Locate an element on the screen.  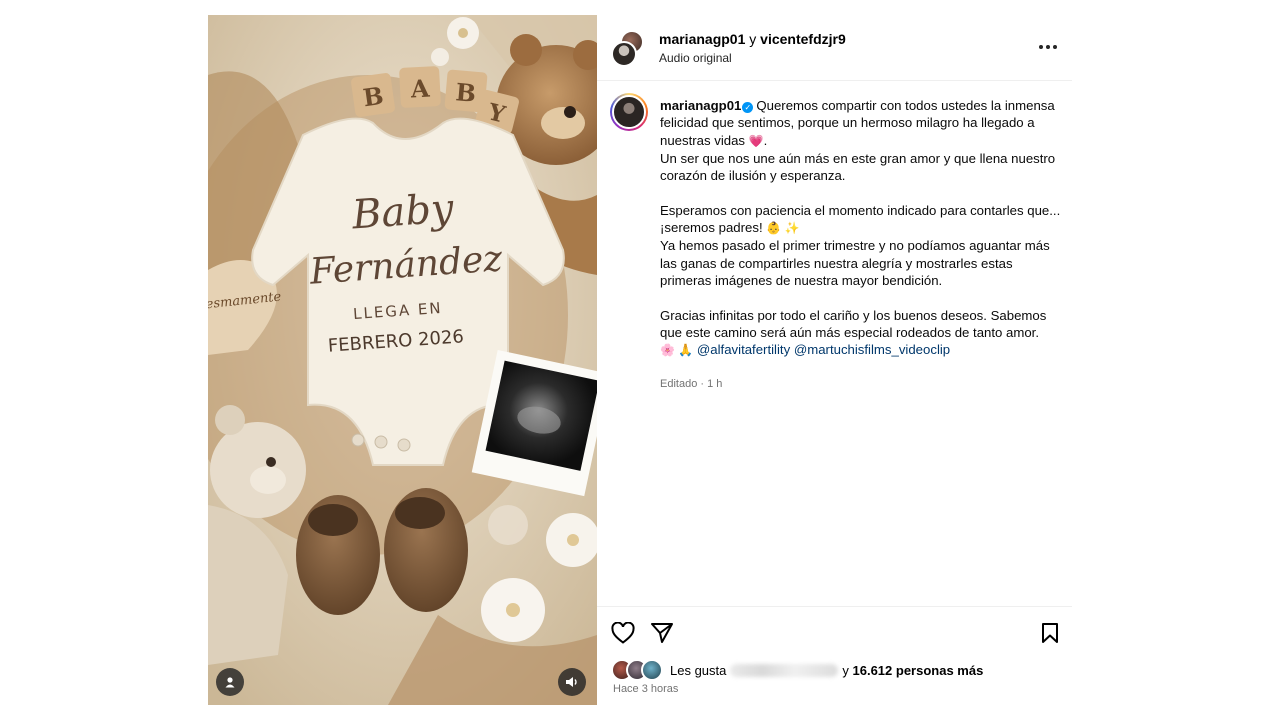
baby-sparkles-emoji-icon: 👶 ✨ is located at coordinates (783, 228).